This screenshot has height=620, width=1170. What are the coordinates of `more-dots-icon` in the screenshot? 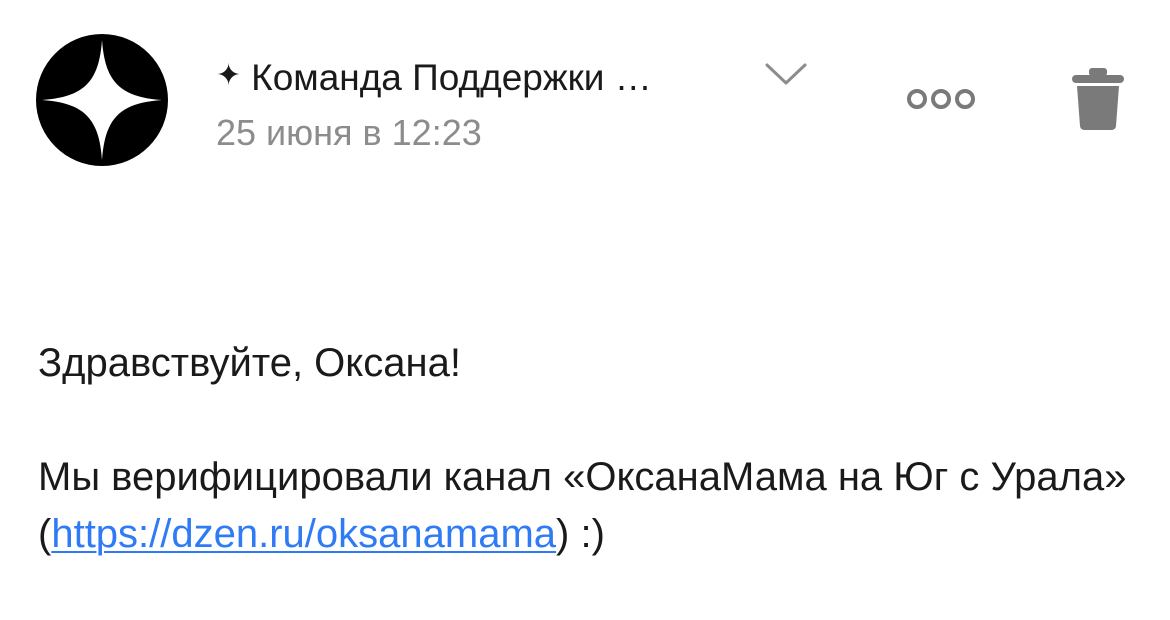 It's located at (941, 99).